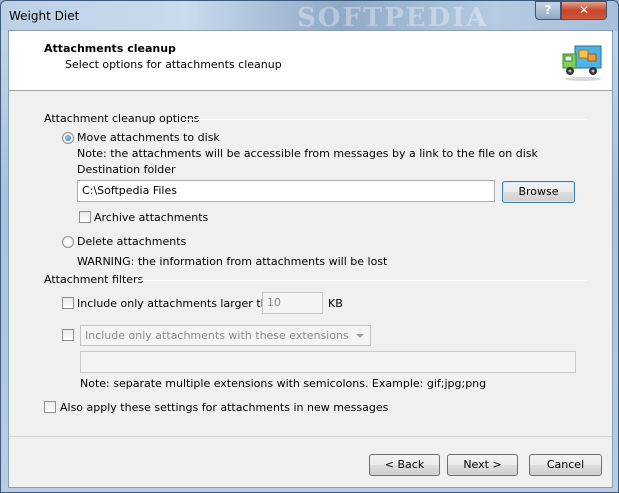  What do you see at coordinates (110, 48) in the screenshot?
I see `page-title: Attachments cleanup` at bounding box center [110, 48].